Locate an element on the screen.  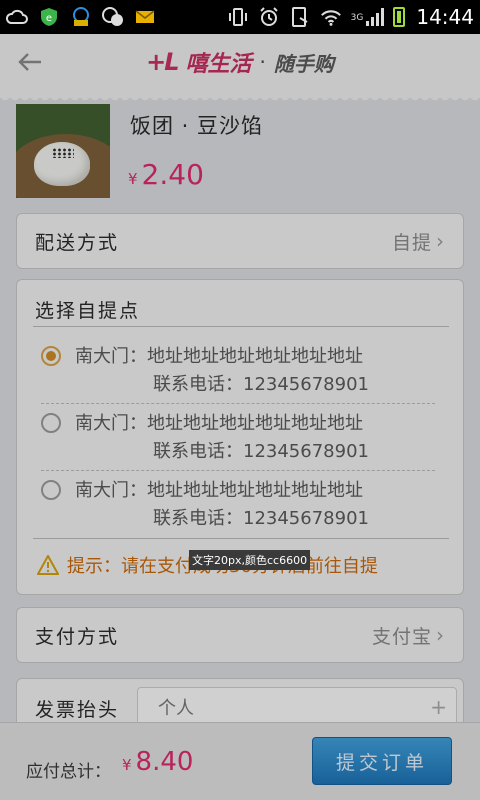
delivery-method-label: 配送方式 is located at coordinates (77, 242).